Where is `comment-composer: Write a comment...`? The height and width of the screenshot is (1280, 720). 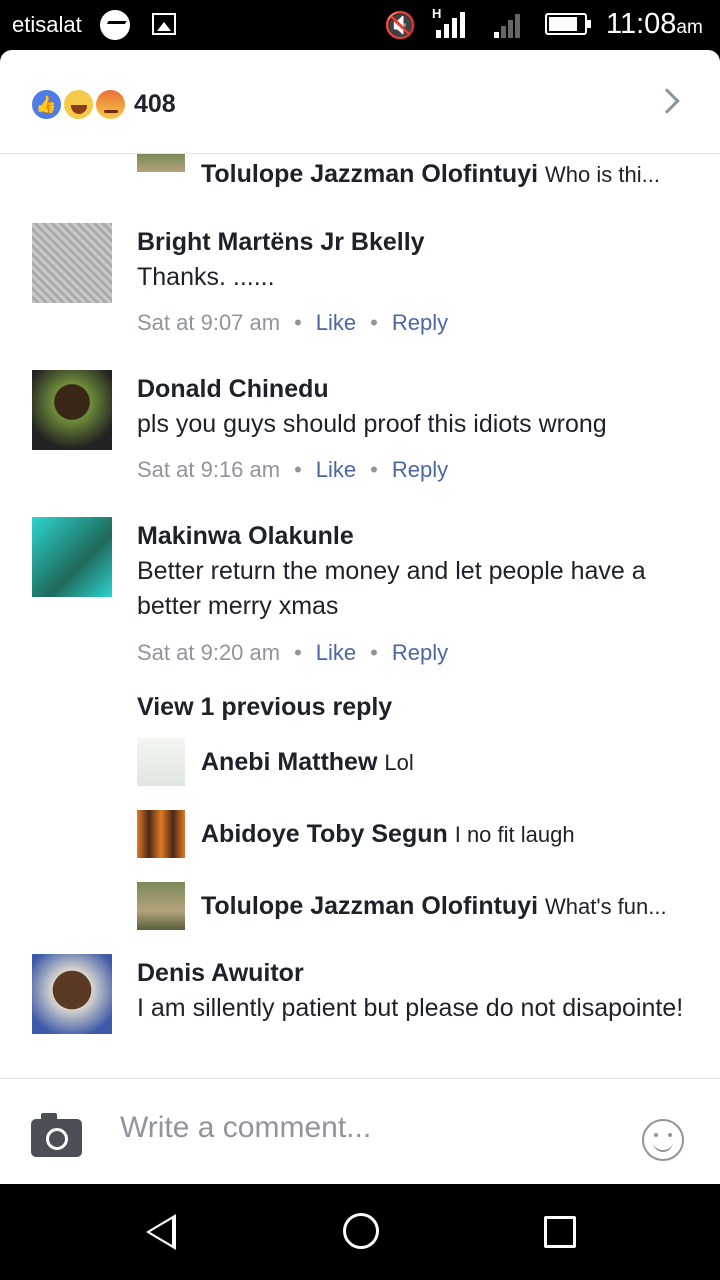 comment-composer: Write a comment... is located at coordinates (360, 1131).